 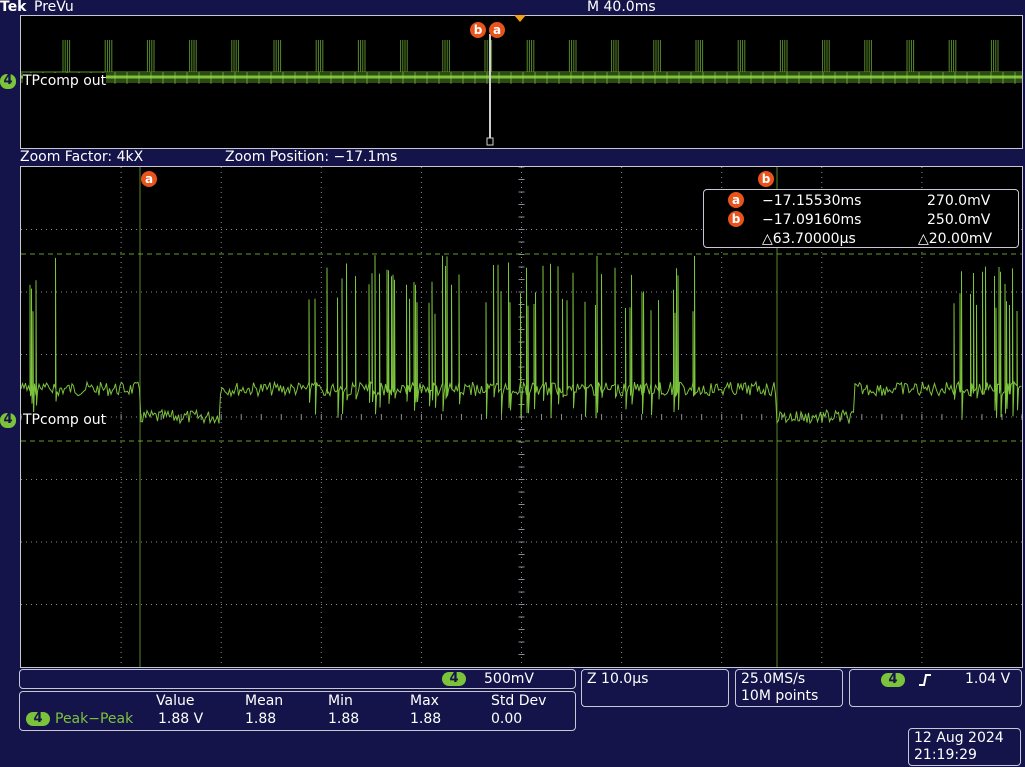 What do you see at coordinates (38, 719) in the screenshot?
I see `meas-channel-badge: 4` at bounding box center [38, 719].